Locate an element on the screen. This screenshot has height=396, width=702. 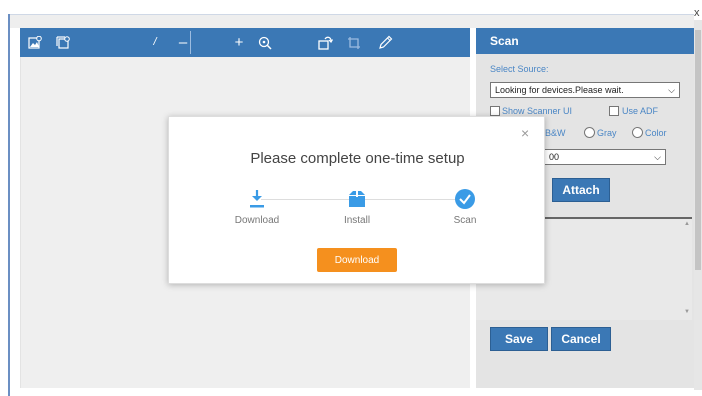
page-scrollbar is located at coordinates (698, 205).